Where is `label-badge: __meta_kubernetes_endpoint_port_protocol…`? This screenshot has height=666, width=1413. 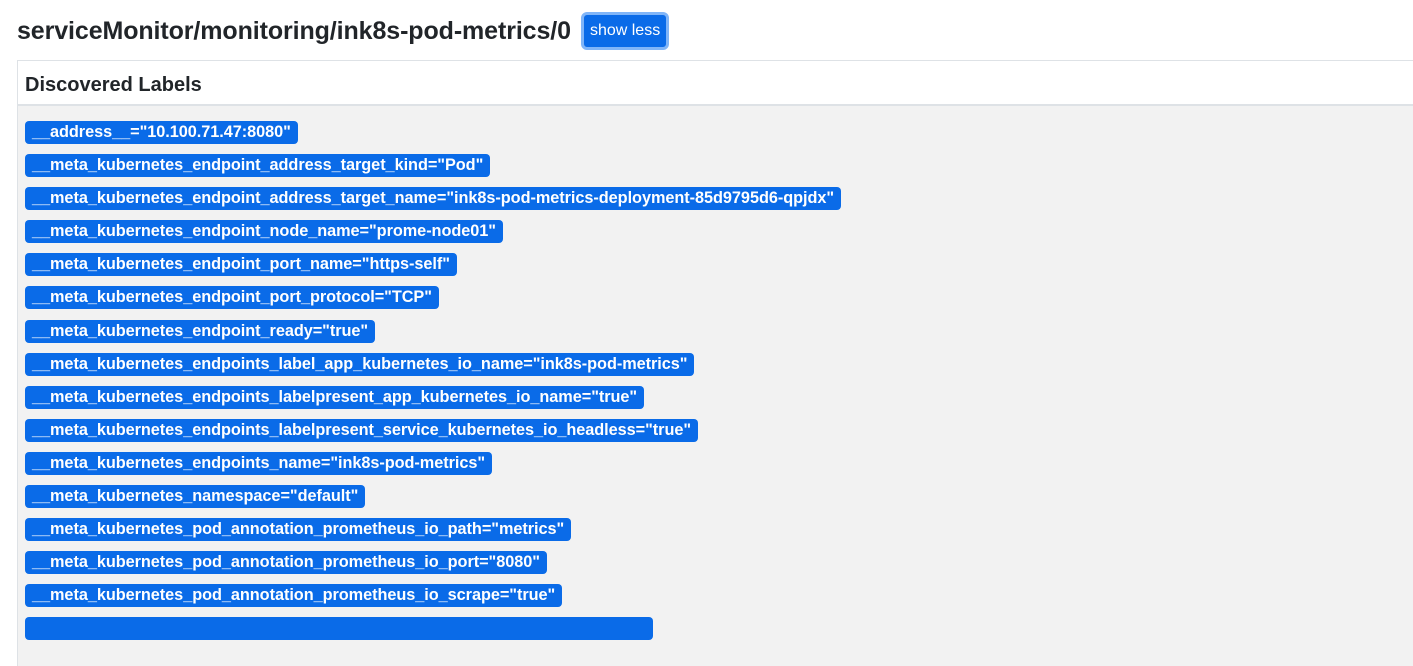 label-badge: __meta_kubernetes_endpoint_port_protocol… is located at coordinates (232, 298).